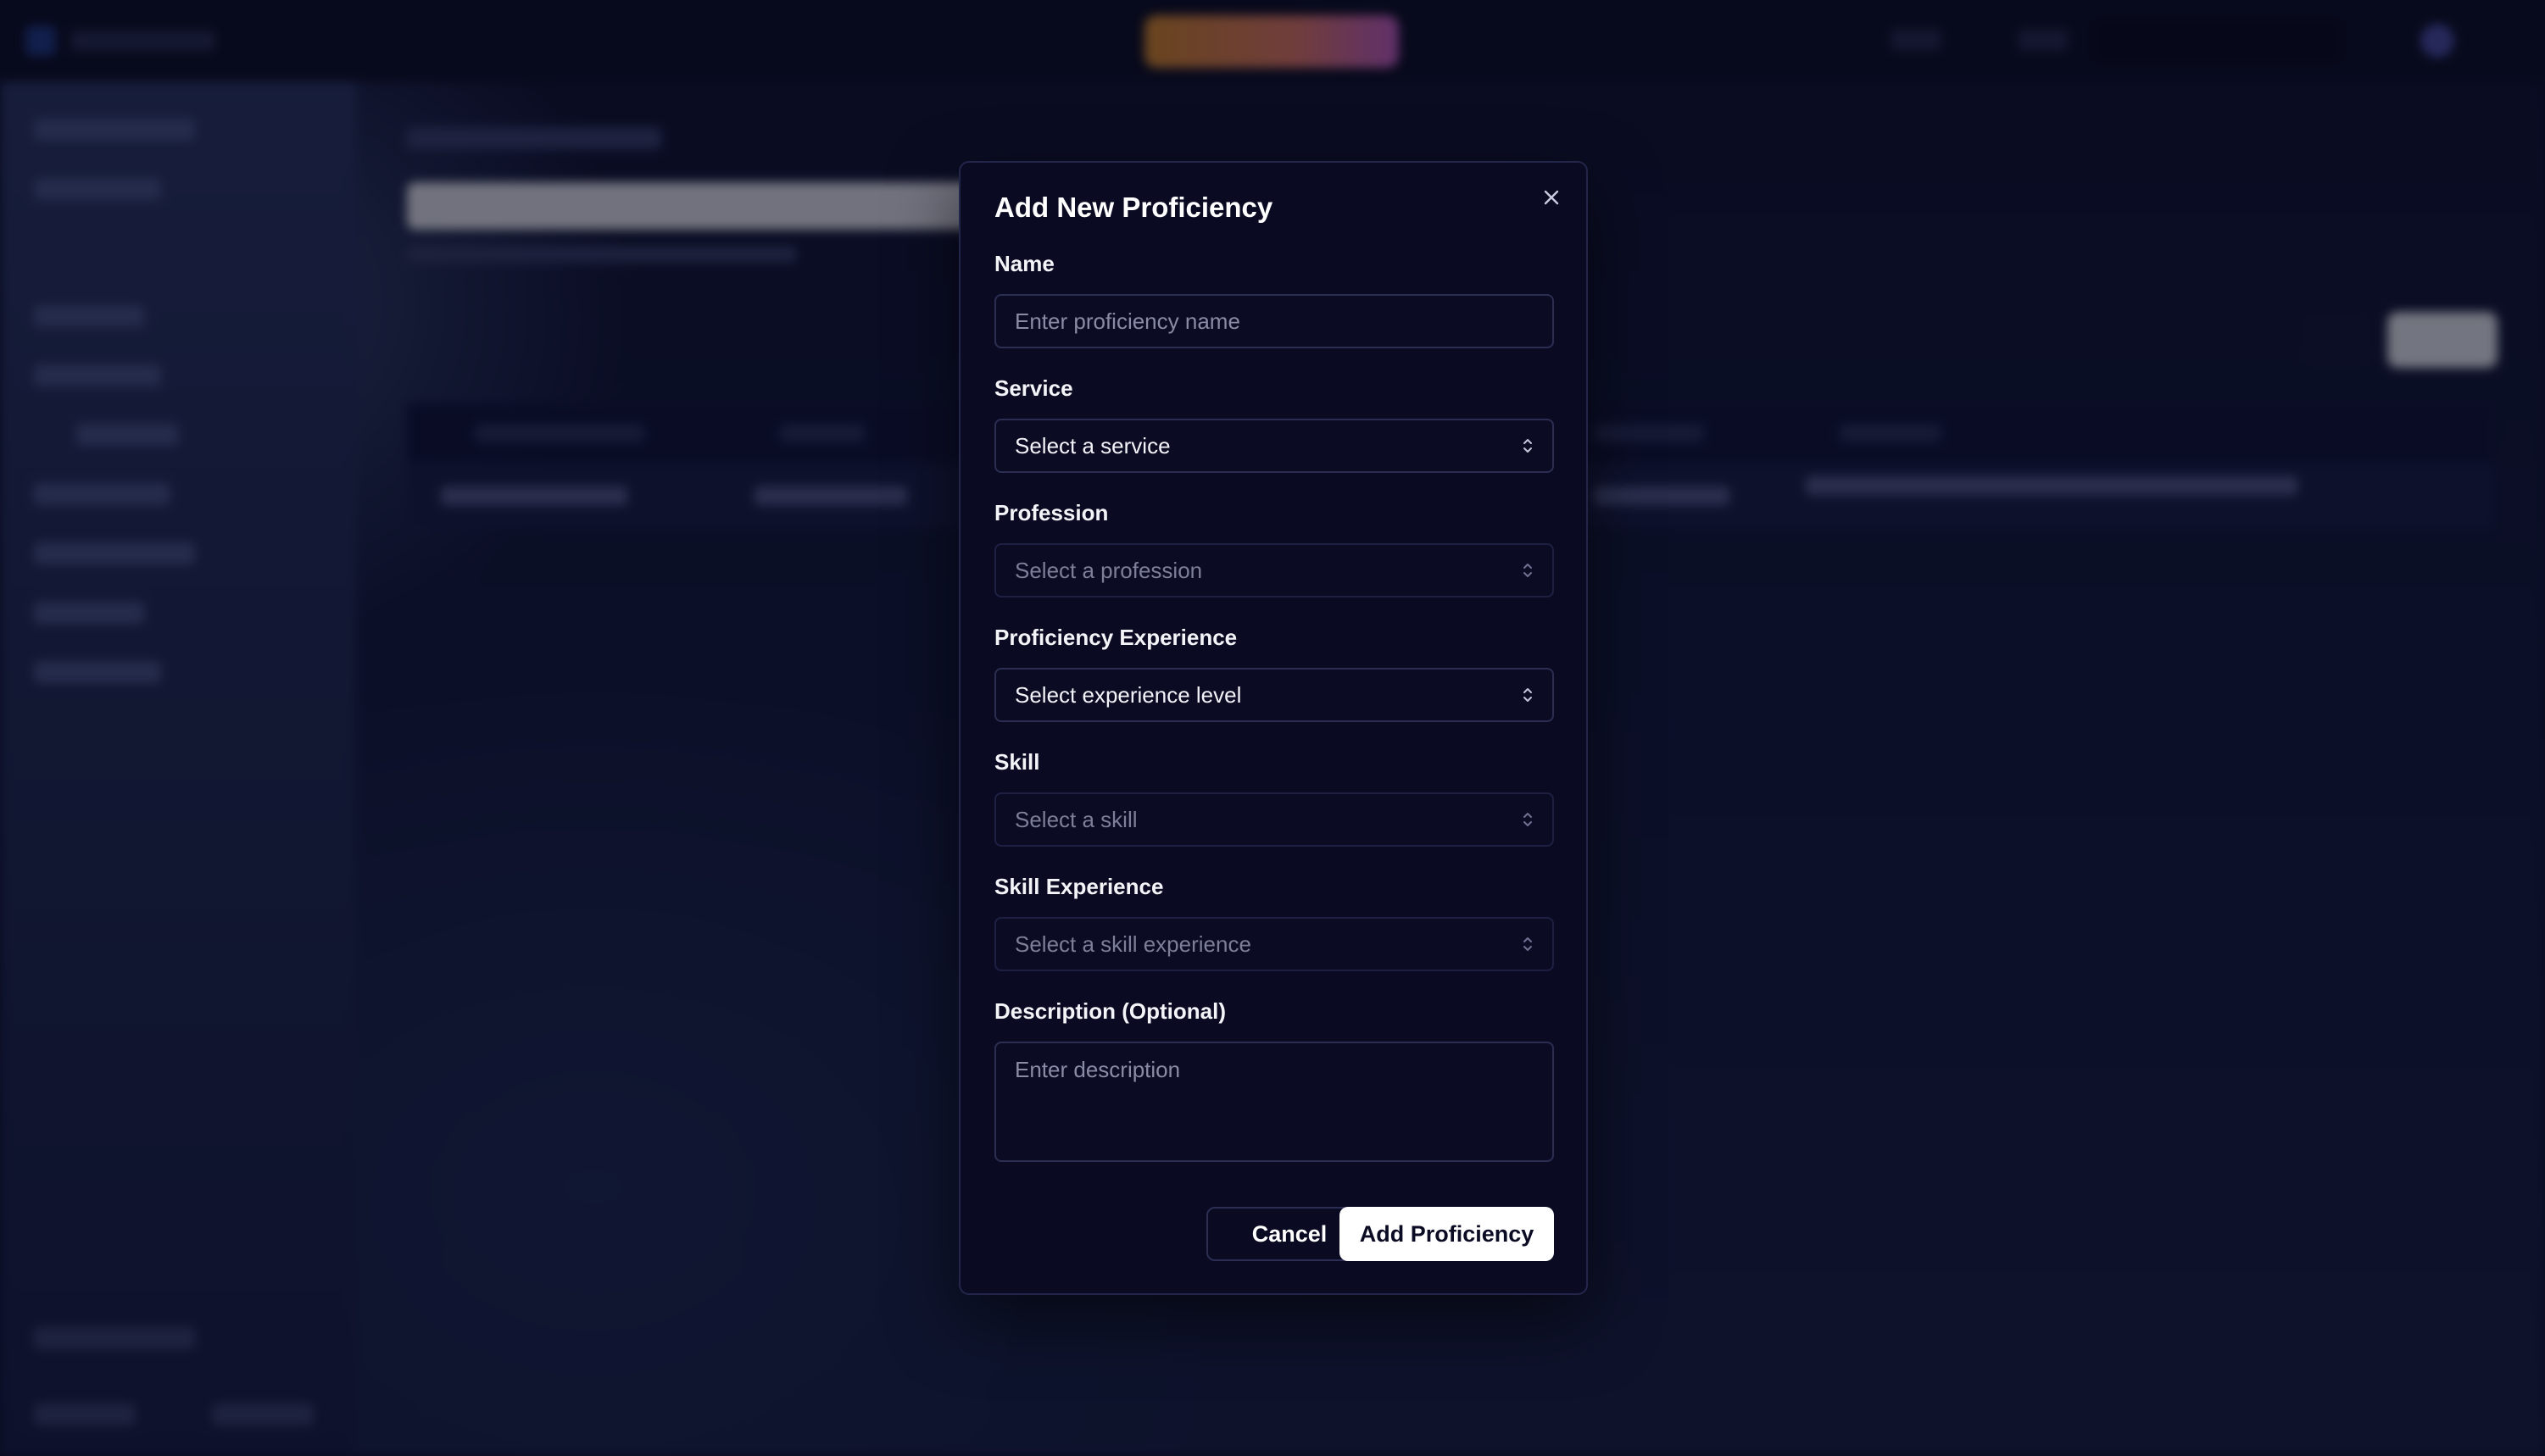 Image resolution: width=2545 pixels, height=1456 pixels. Describe the element at coordinates (1051, 513) in the screenshot. I see `profession-label: Profession` at that location.